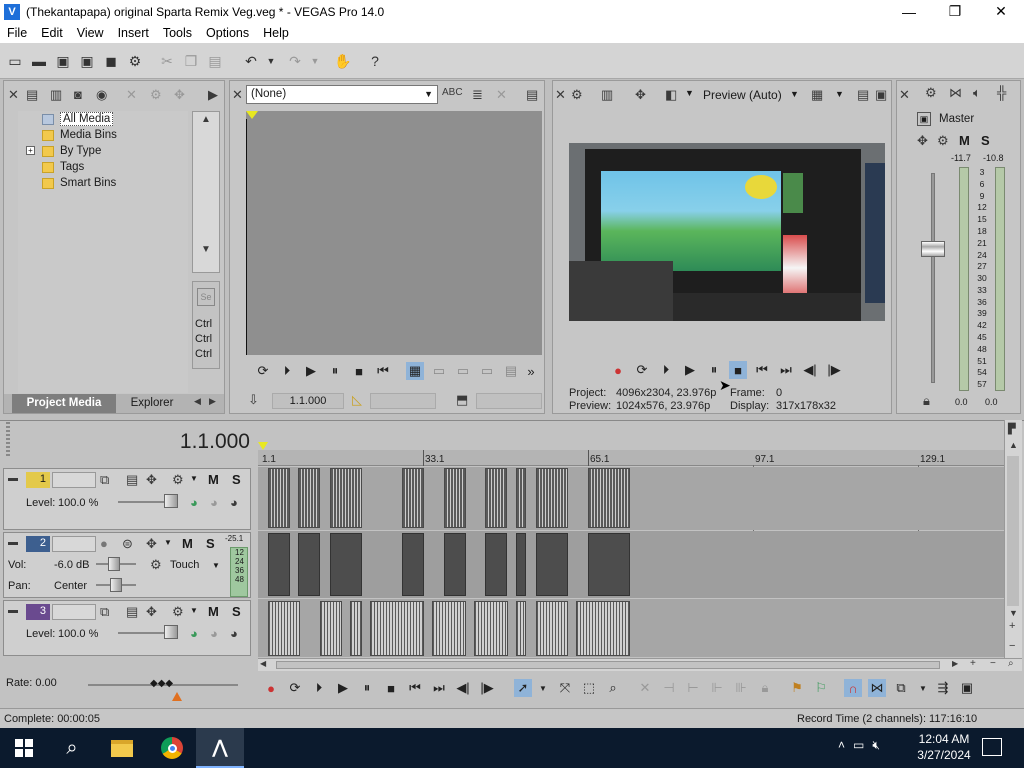 The width and height of the screenshot is (1024, 768). Describe the element at coordinates (64, 403) in the screenshot. I see `tab-project-media: Project Media` at that location.